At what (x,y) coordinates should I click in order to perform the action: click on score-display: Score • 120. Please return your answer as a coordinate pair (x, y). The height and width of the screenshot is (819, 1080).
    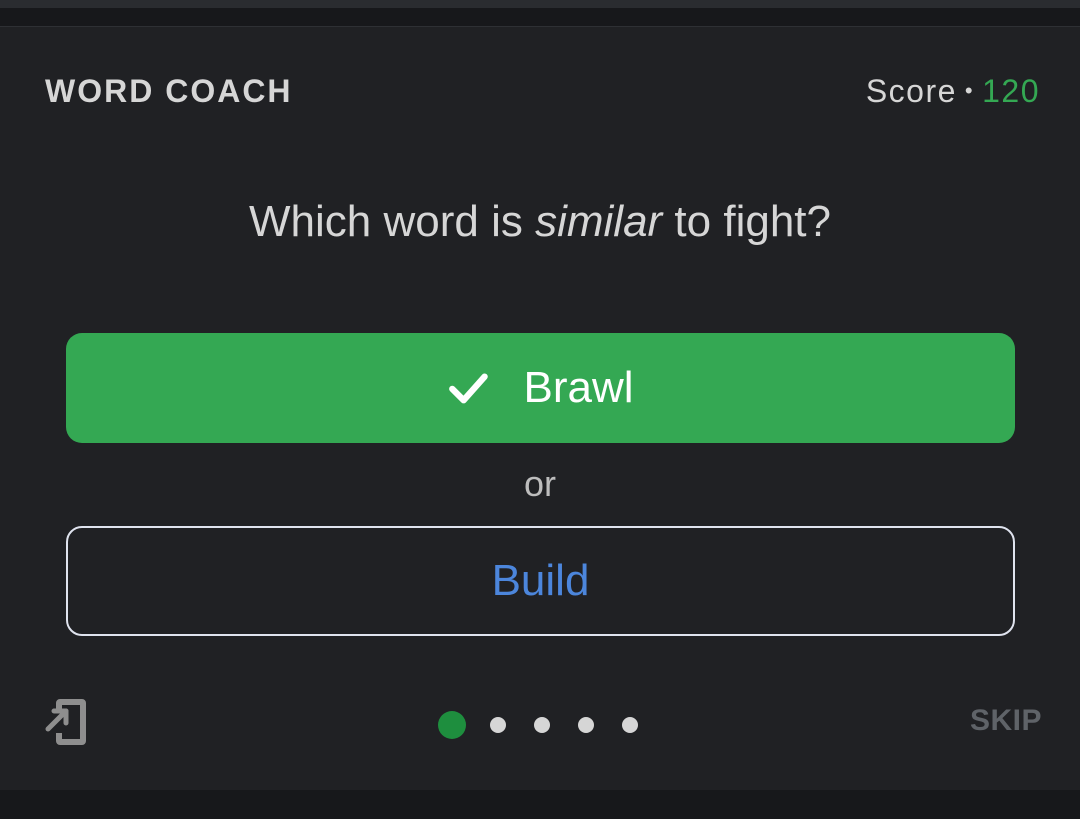
    Looking at the image, I should click on (953, 91).